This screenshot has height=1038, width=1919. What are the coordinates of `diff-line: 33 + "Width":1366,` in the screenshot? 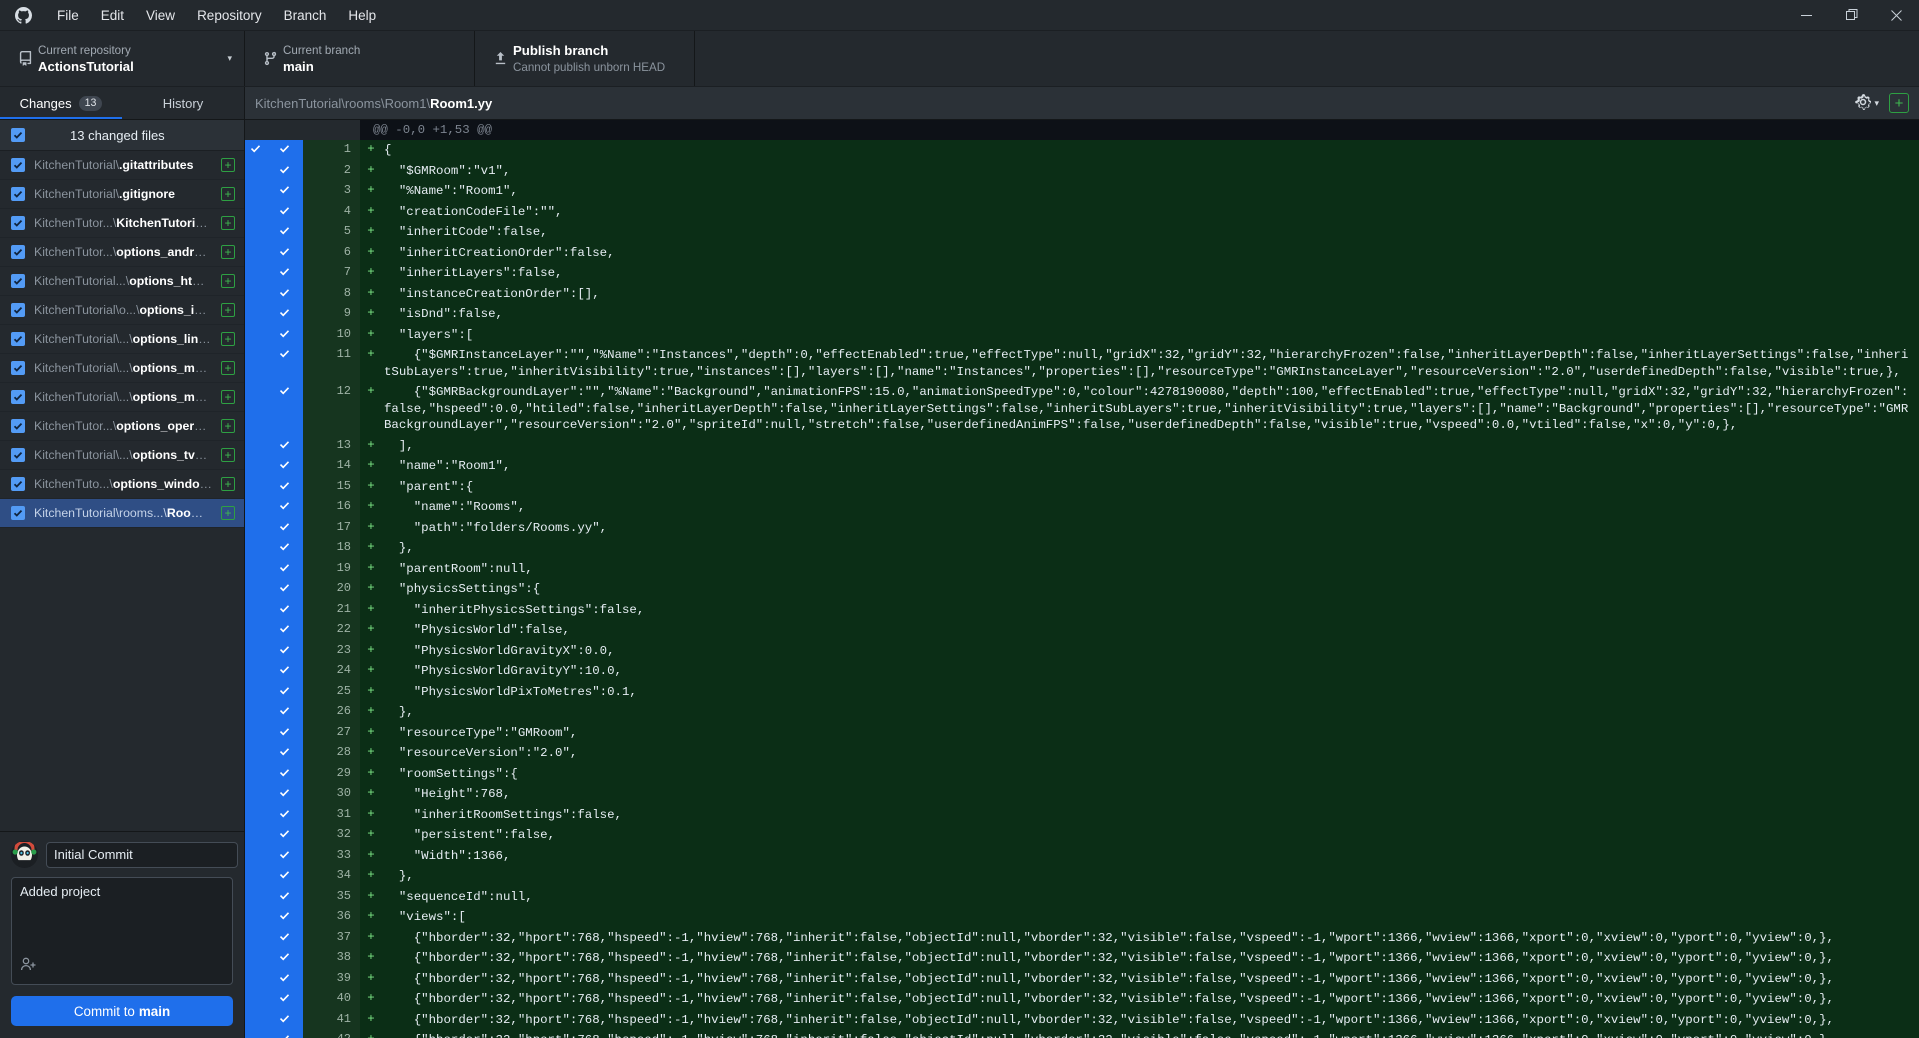 It's located at (1082, 855).